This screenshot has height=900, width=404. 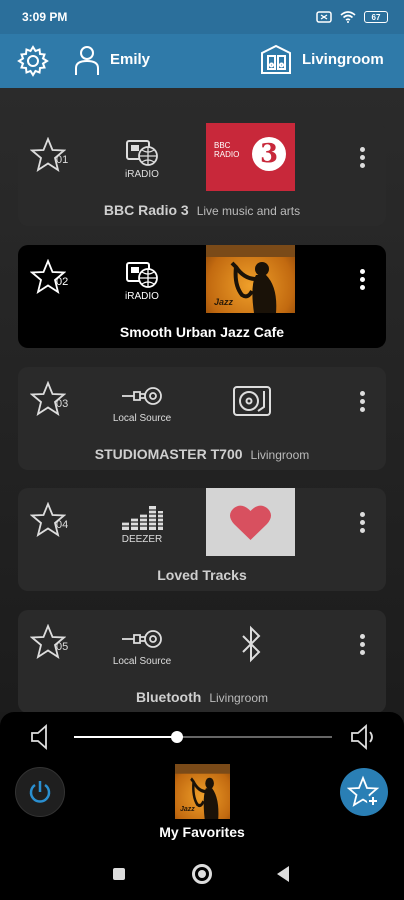 I want to click on heart-icon, so click(x=250, y=522).